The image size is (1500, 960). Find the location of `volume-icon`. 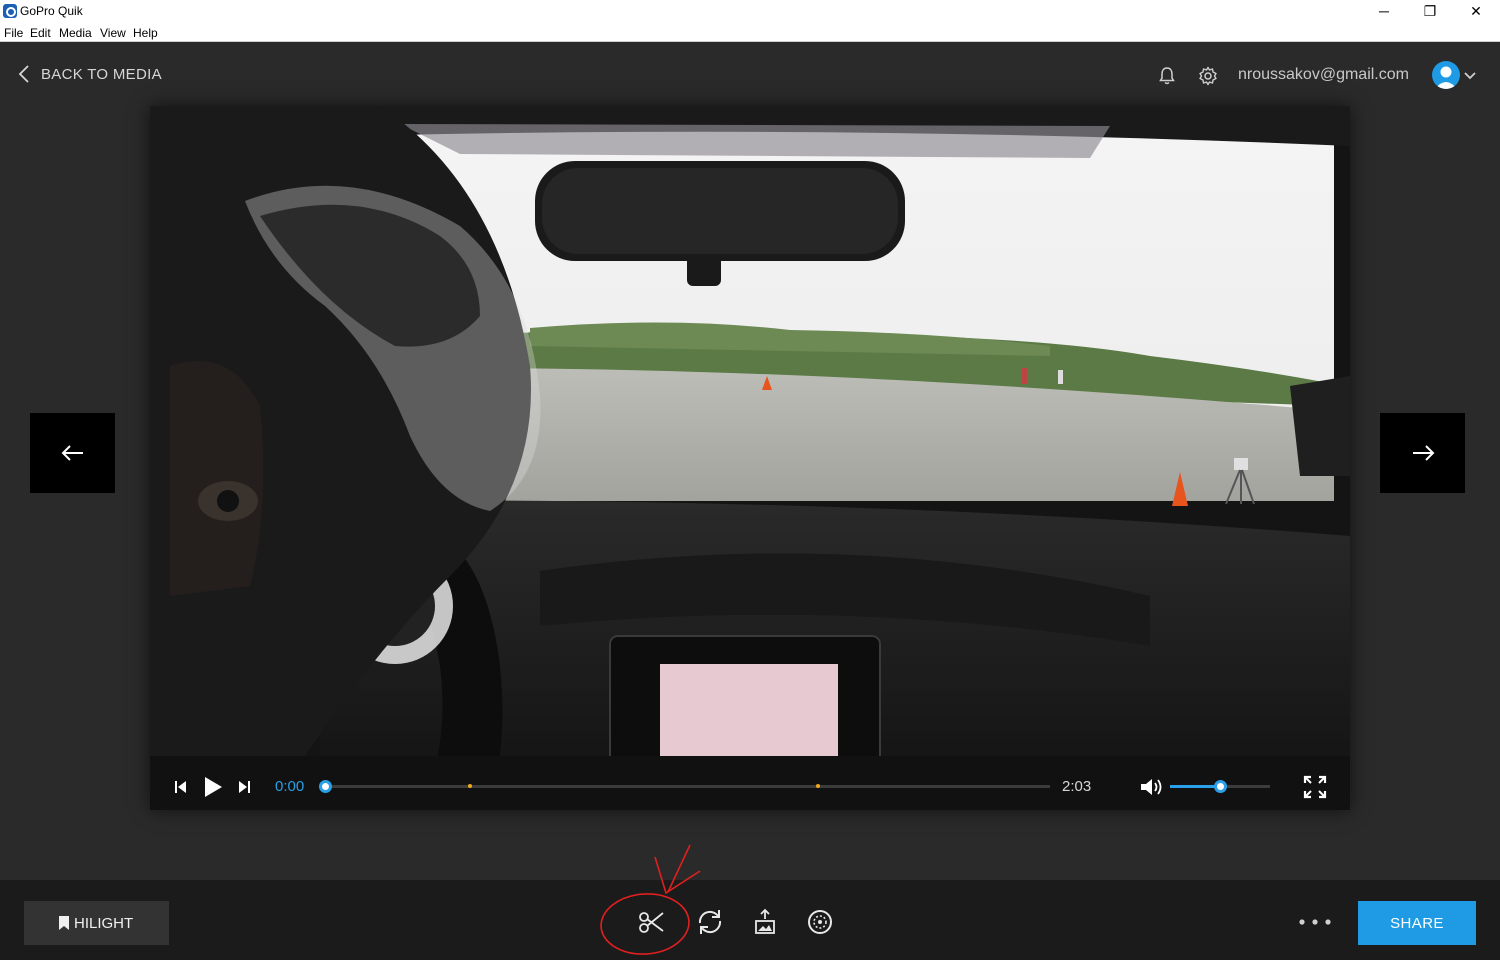

volume-icon is located at coordinates (1152, 787).